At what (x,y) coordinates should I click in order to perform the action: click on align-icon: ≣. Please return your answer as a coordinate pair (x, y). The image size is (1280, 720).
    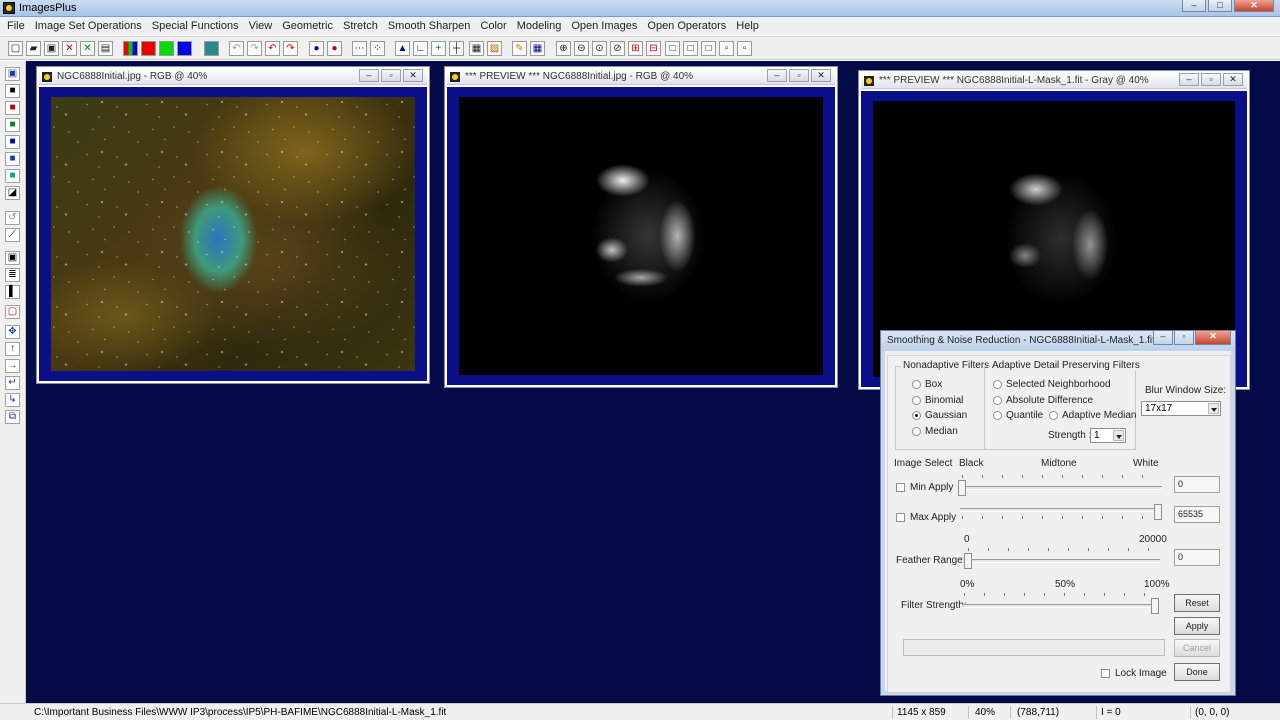
    Looking at the image, I should click on (12, 275).